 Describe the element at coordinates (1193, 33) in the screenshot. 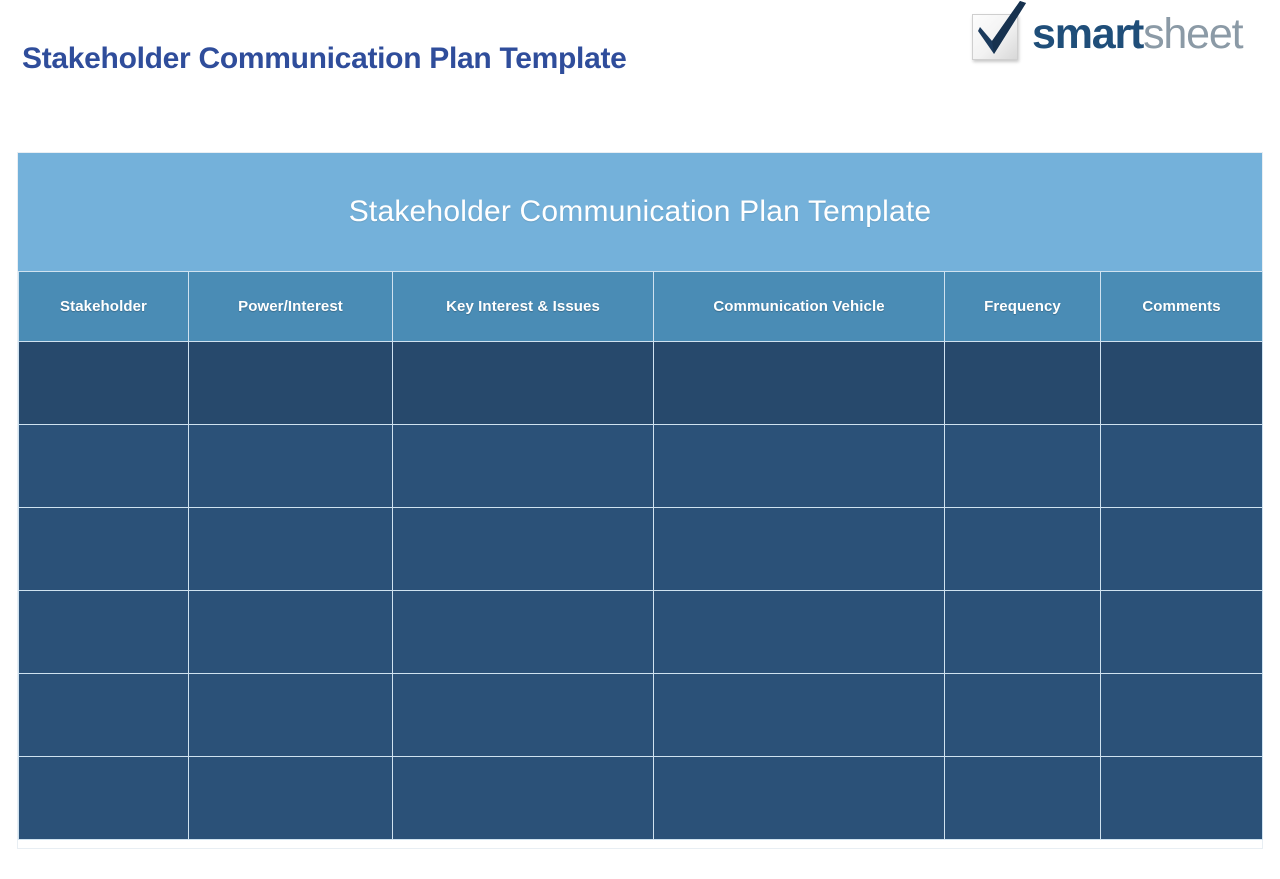

I see `logo-wordmark-secondary: sheet` at that location.